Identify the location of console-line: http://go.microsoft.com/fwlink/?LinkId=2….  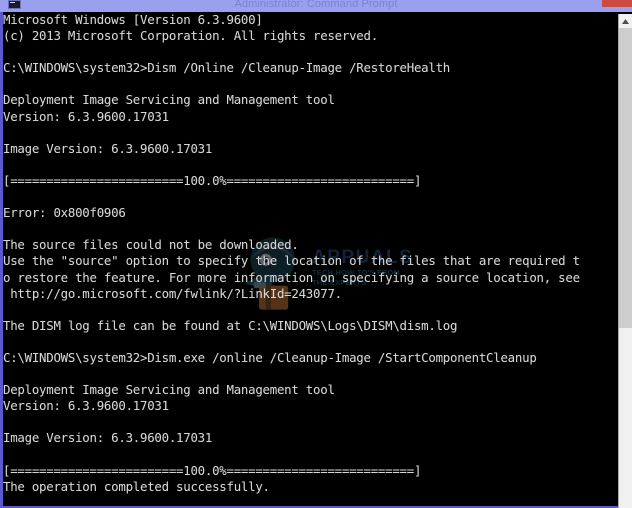
(172, 293).